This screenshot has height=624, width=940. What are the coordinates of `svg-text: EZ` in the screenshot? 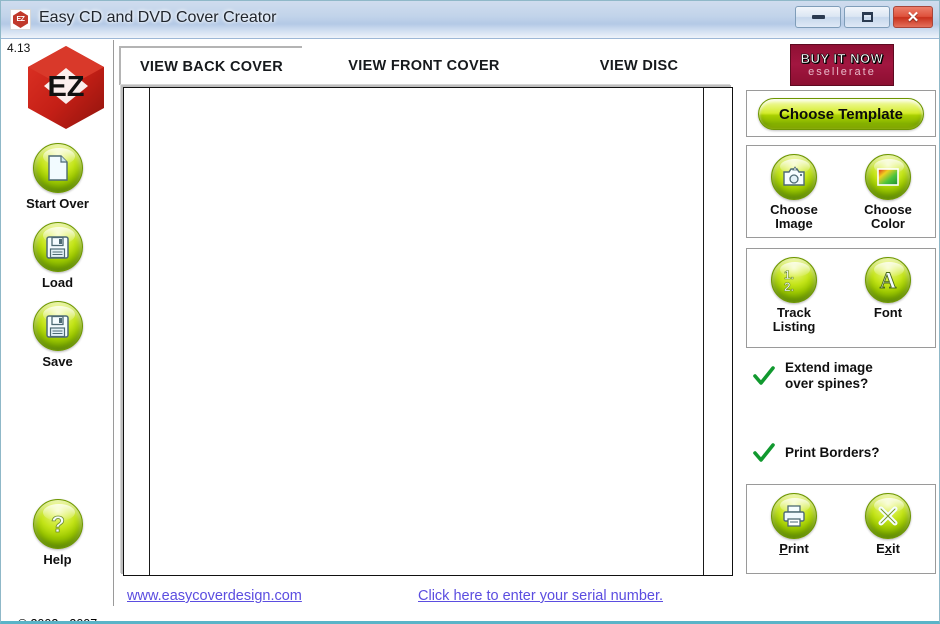 It's located at (65, 87).